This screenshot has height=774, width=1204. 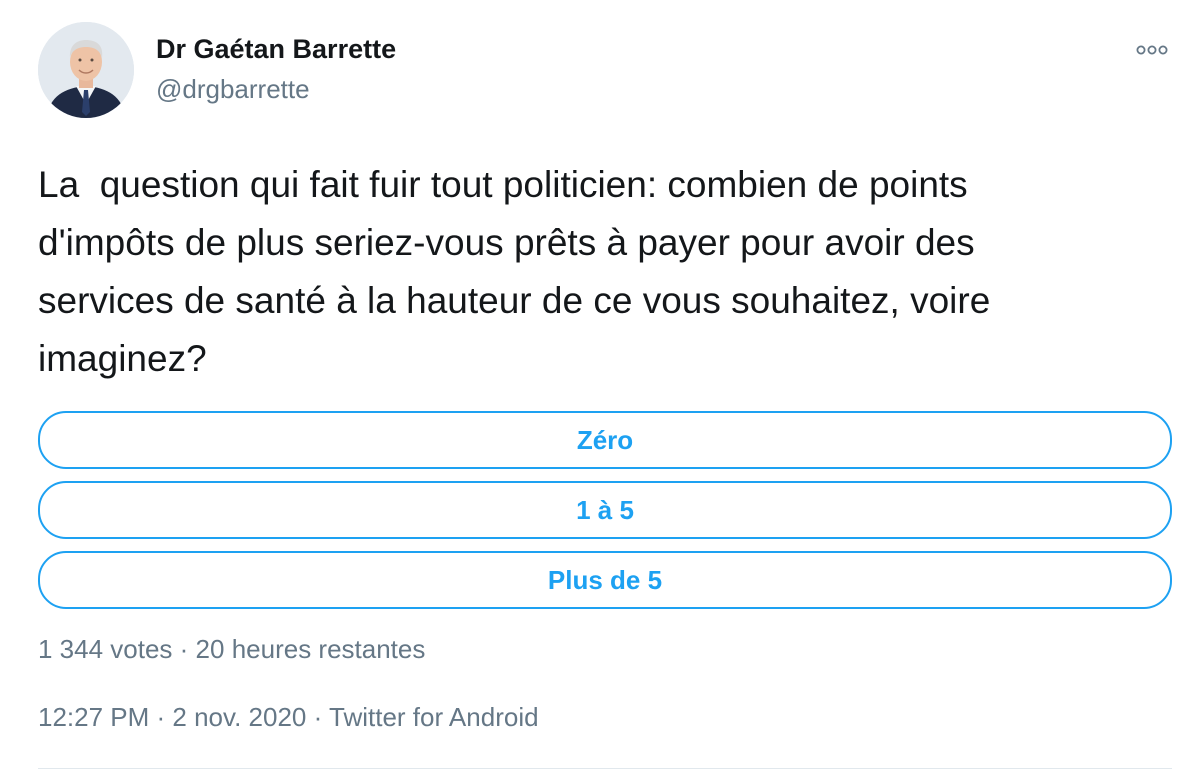 I want to click on poll-option-label: Plus de 5, so click(x=605, y=579).